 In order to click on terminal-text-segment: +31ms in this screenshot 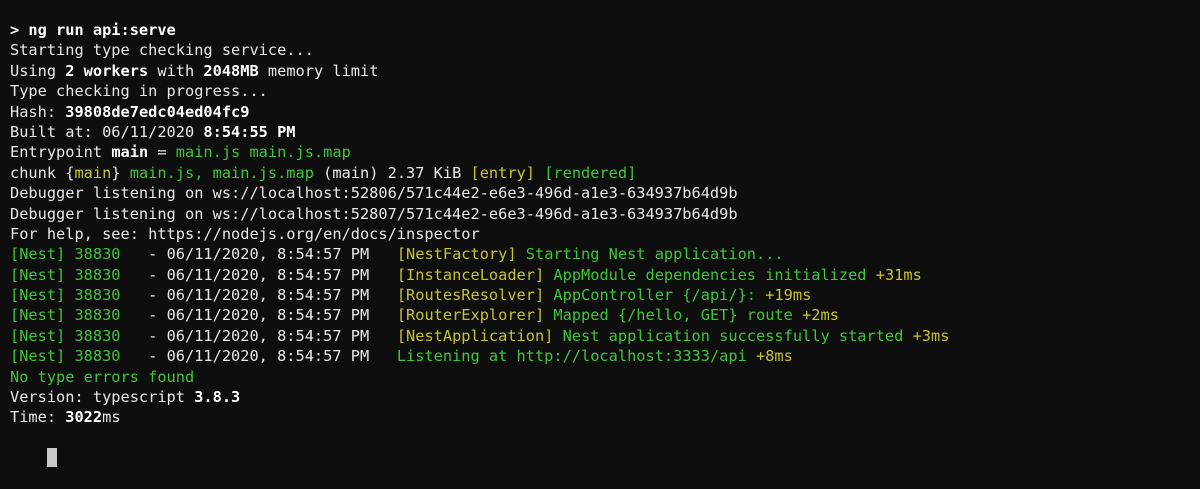, I will do `click(894, 274)`.